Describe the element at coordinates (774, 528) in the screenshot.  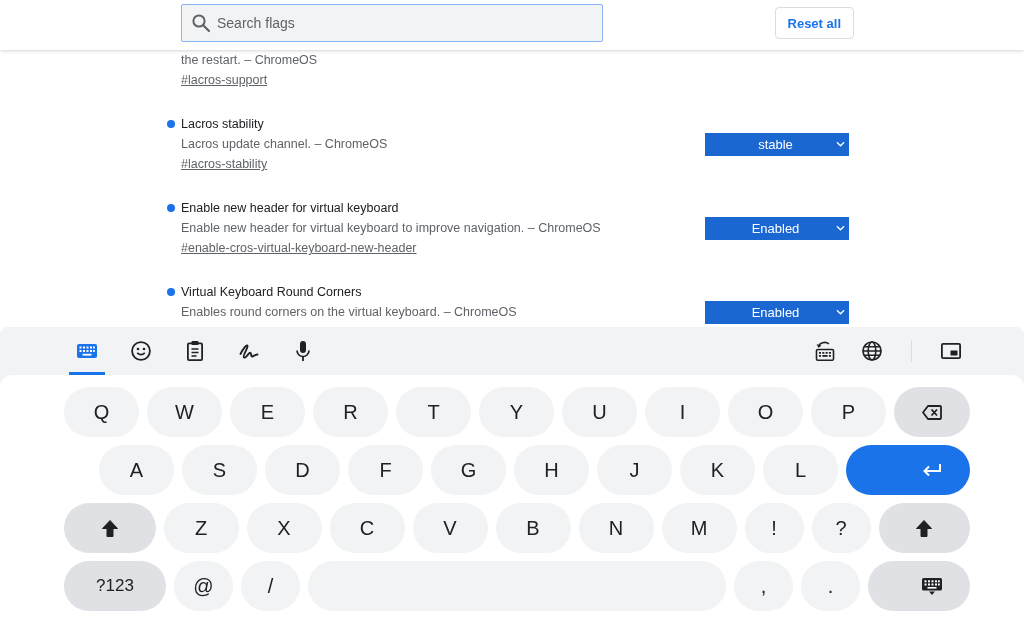
I see `punctuation-key: !` at that location.